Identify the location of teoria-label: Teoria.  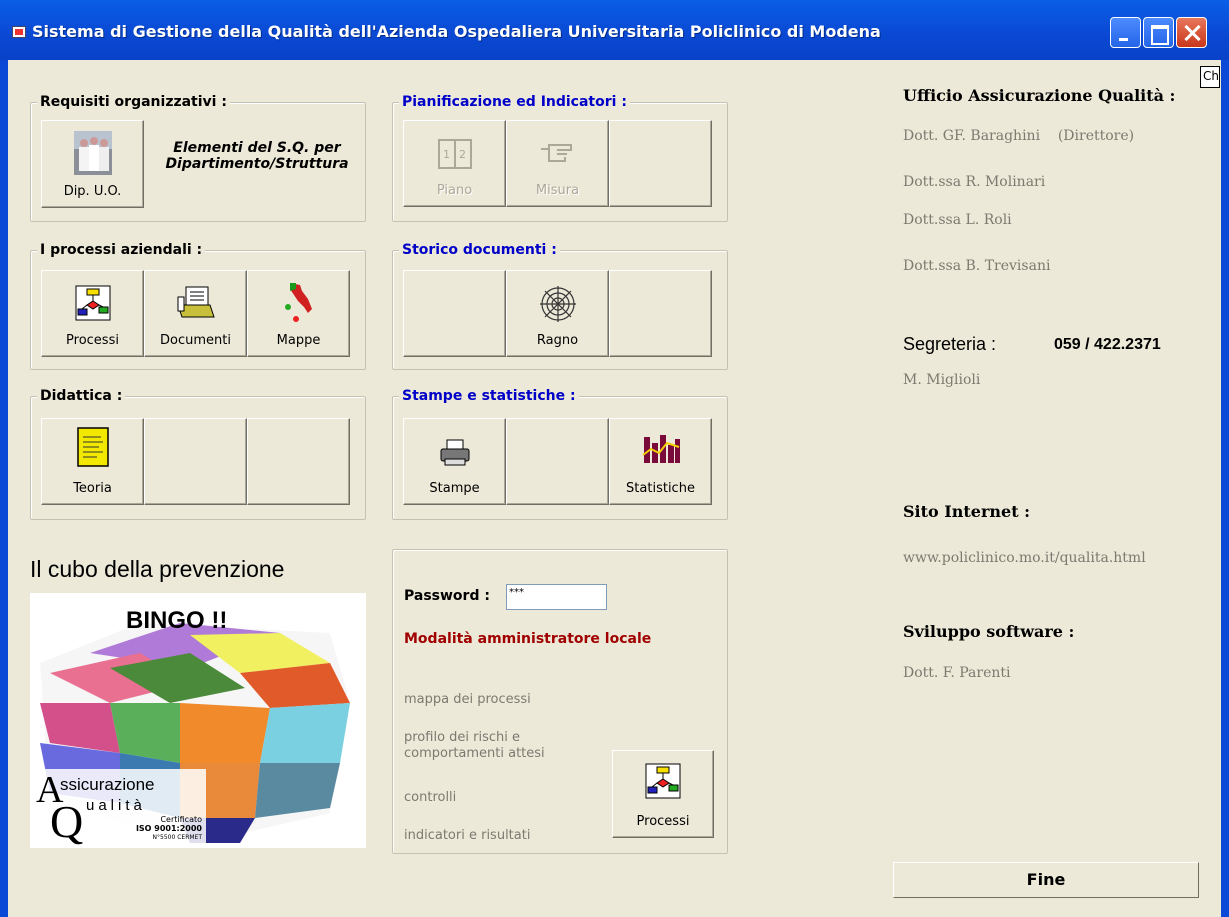
(92, 488).